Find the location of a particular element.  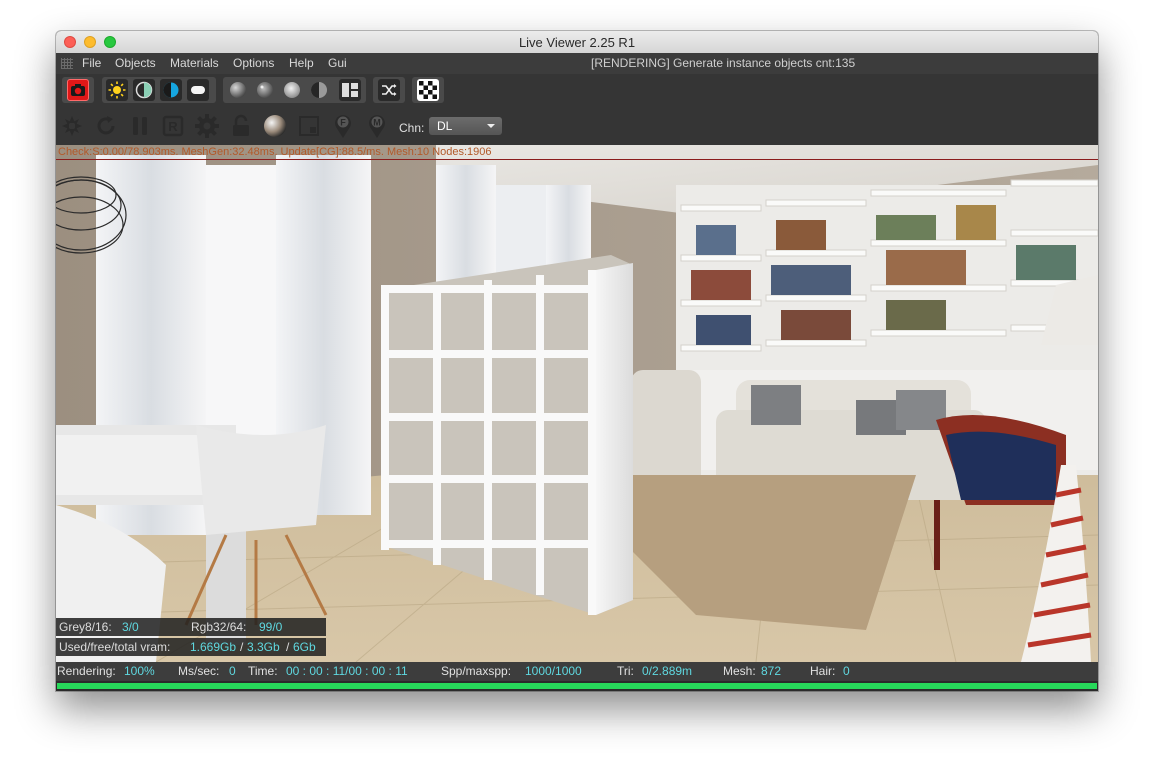

pause-button is located at coordinates (140, 126).